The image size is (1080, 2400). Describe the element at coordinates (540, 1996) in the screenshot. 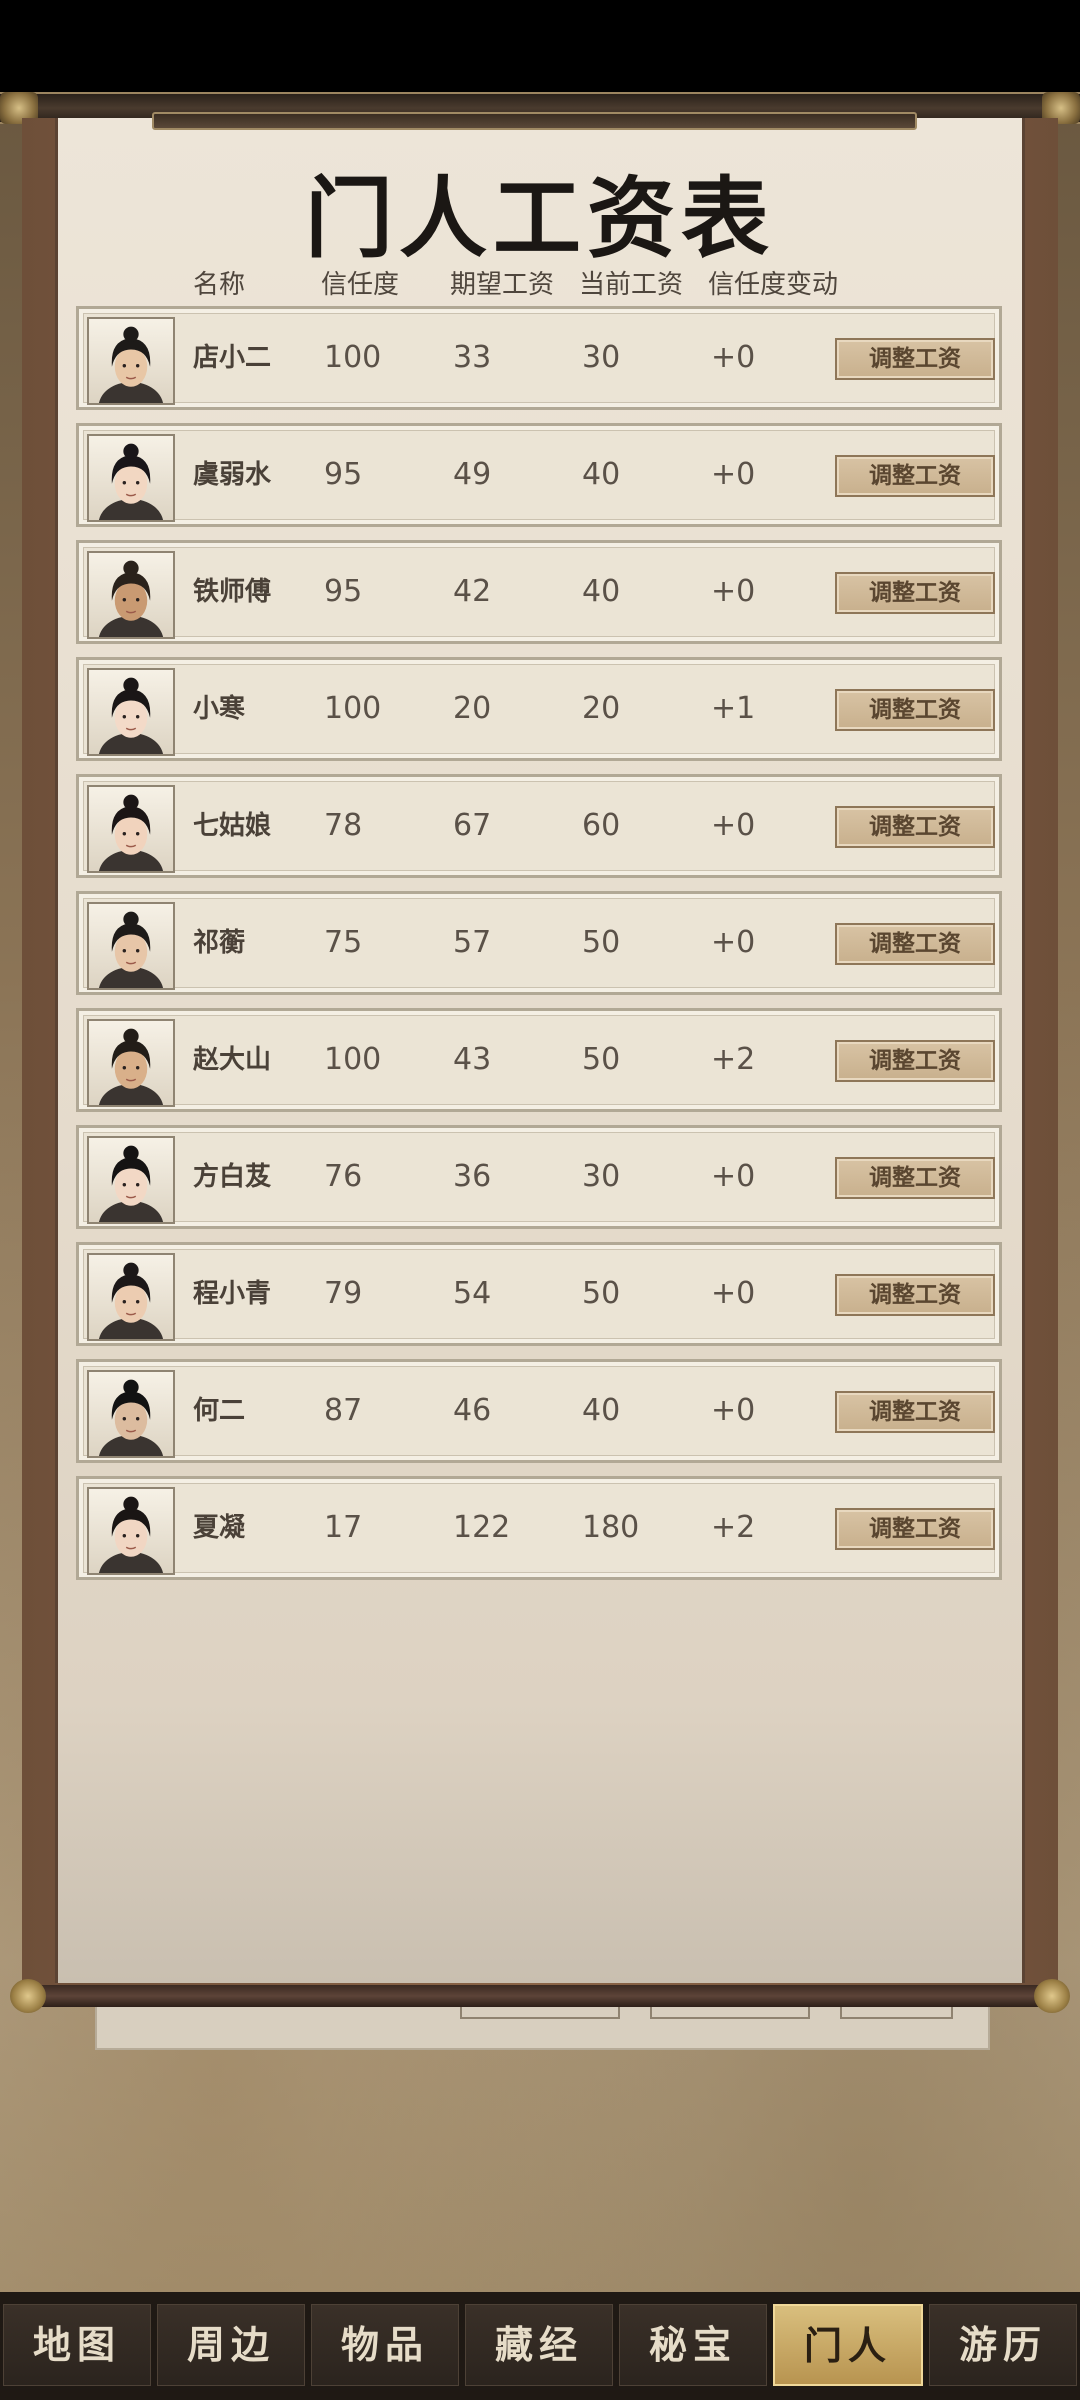

I see `scroll-bottom-rod` at that location.